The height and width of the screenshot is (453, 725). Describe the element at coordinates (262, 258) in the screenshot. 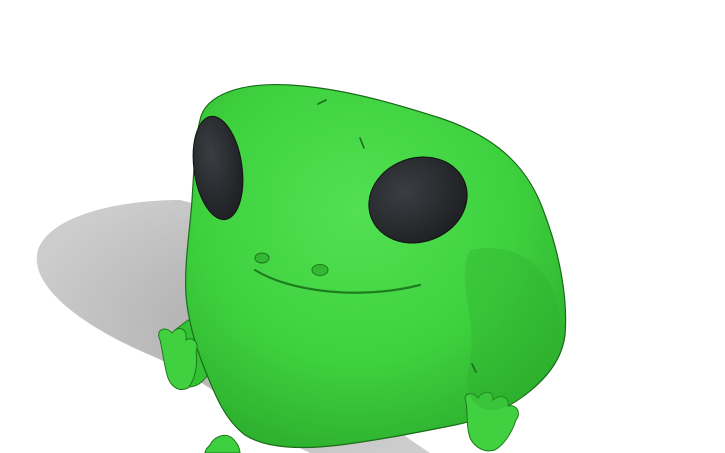

I see `frog-left-nostril` at that location.